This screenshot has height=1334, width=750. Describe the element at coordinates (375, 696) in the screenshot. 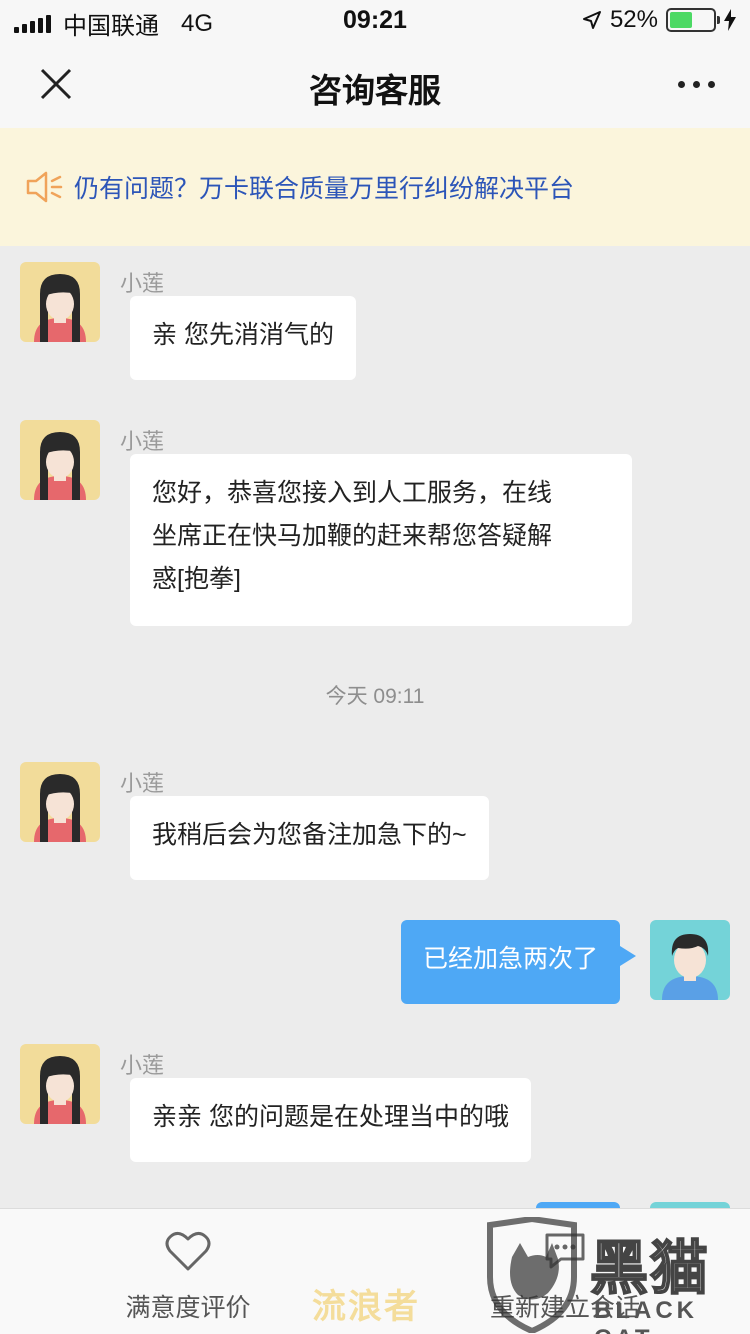

I see `time-divider: 今天 09:11` at that location.